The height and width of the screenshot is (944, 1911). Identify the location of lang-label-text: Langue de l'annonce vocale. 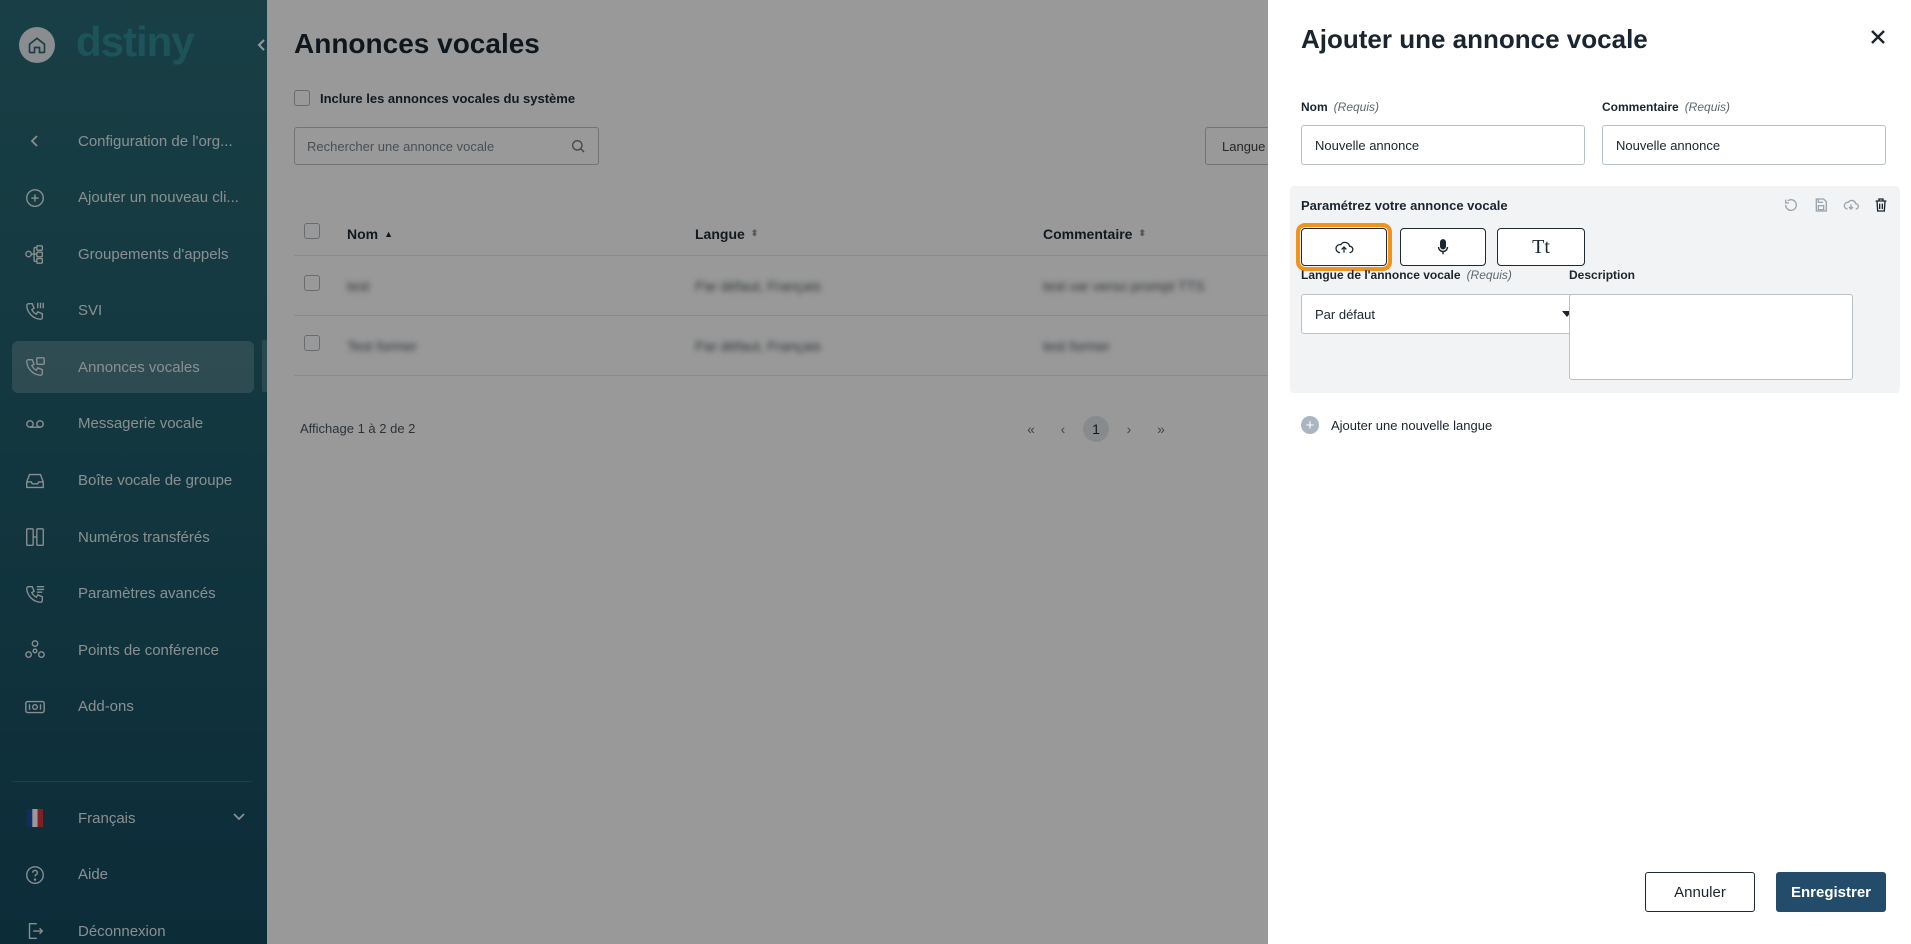
(1381, 275).